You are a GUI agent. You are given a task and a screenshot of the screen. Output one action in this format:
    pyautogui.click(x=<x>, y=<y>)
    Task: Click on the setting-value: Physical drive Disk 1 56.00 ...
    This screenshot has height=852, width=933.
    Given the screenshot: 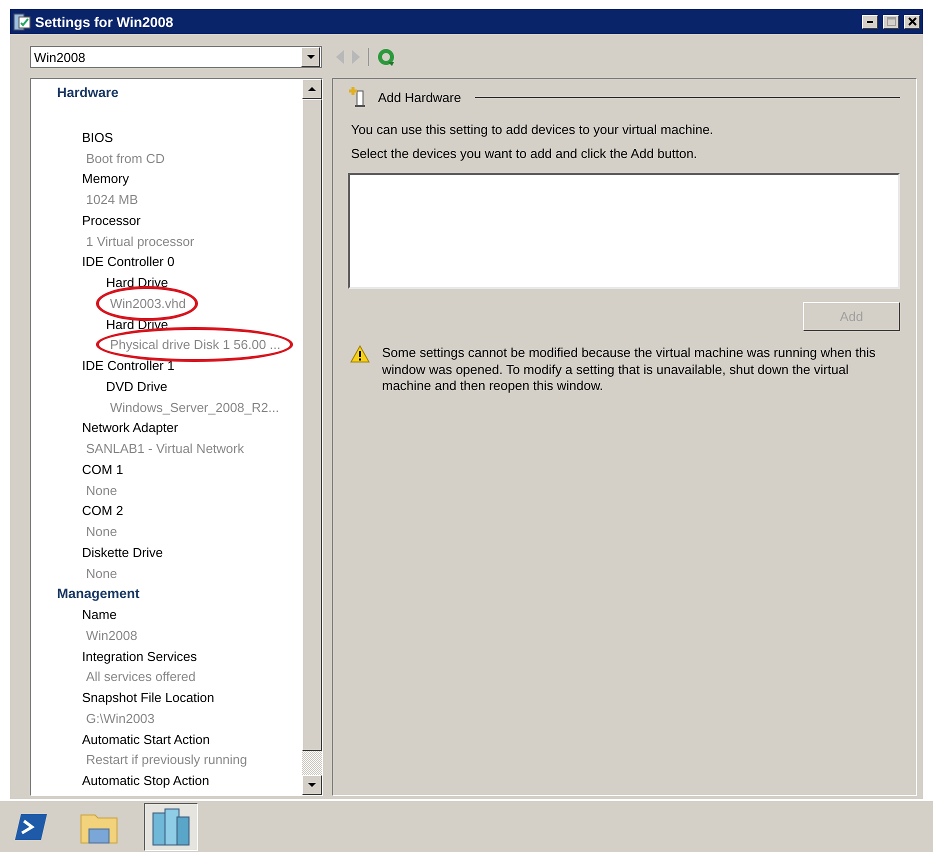 What is the action you would take?
    pyautogui.click(x=195, y=345)
    